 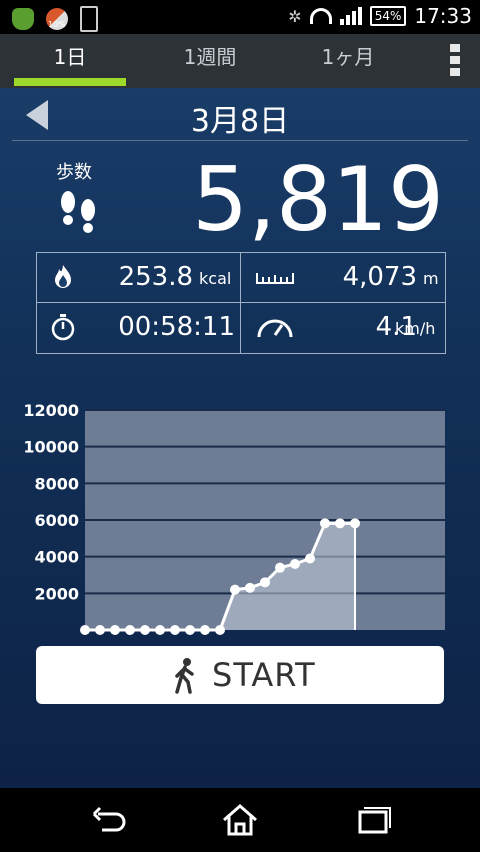 I want to click on ruler-icon, so click(x=275, y=278).